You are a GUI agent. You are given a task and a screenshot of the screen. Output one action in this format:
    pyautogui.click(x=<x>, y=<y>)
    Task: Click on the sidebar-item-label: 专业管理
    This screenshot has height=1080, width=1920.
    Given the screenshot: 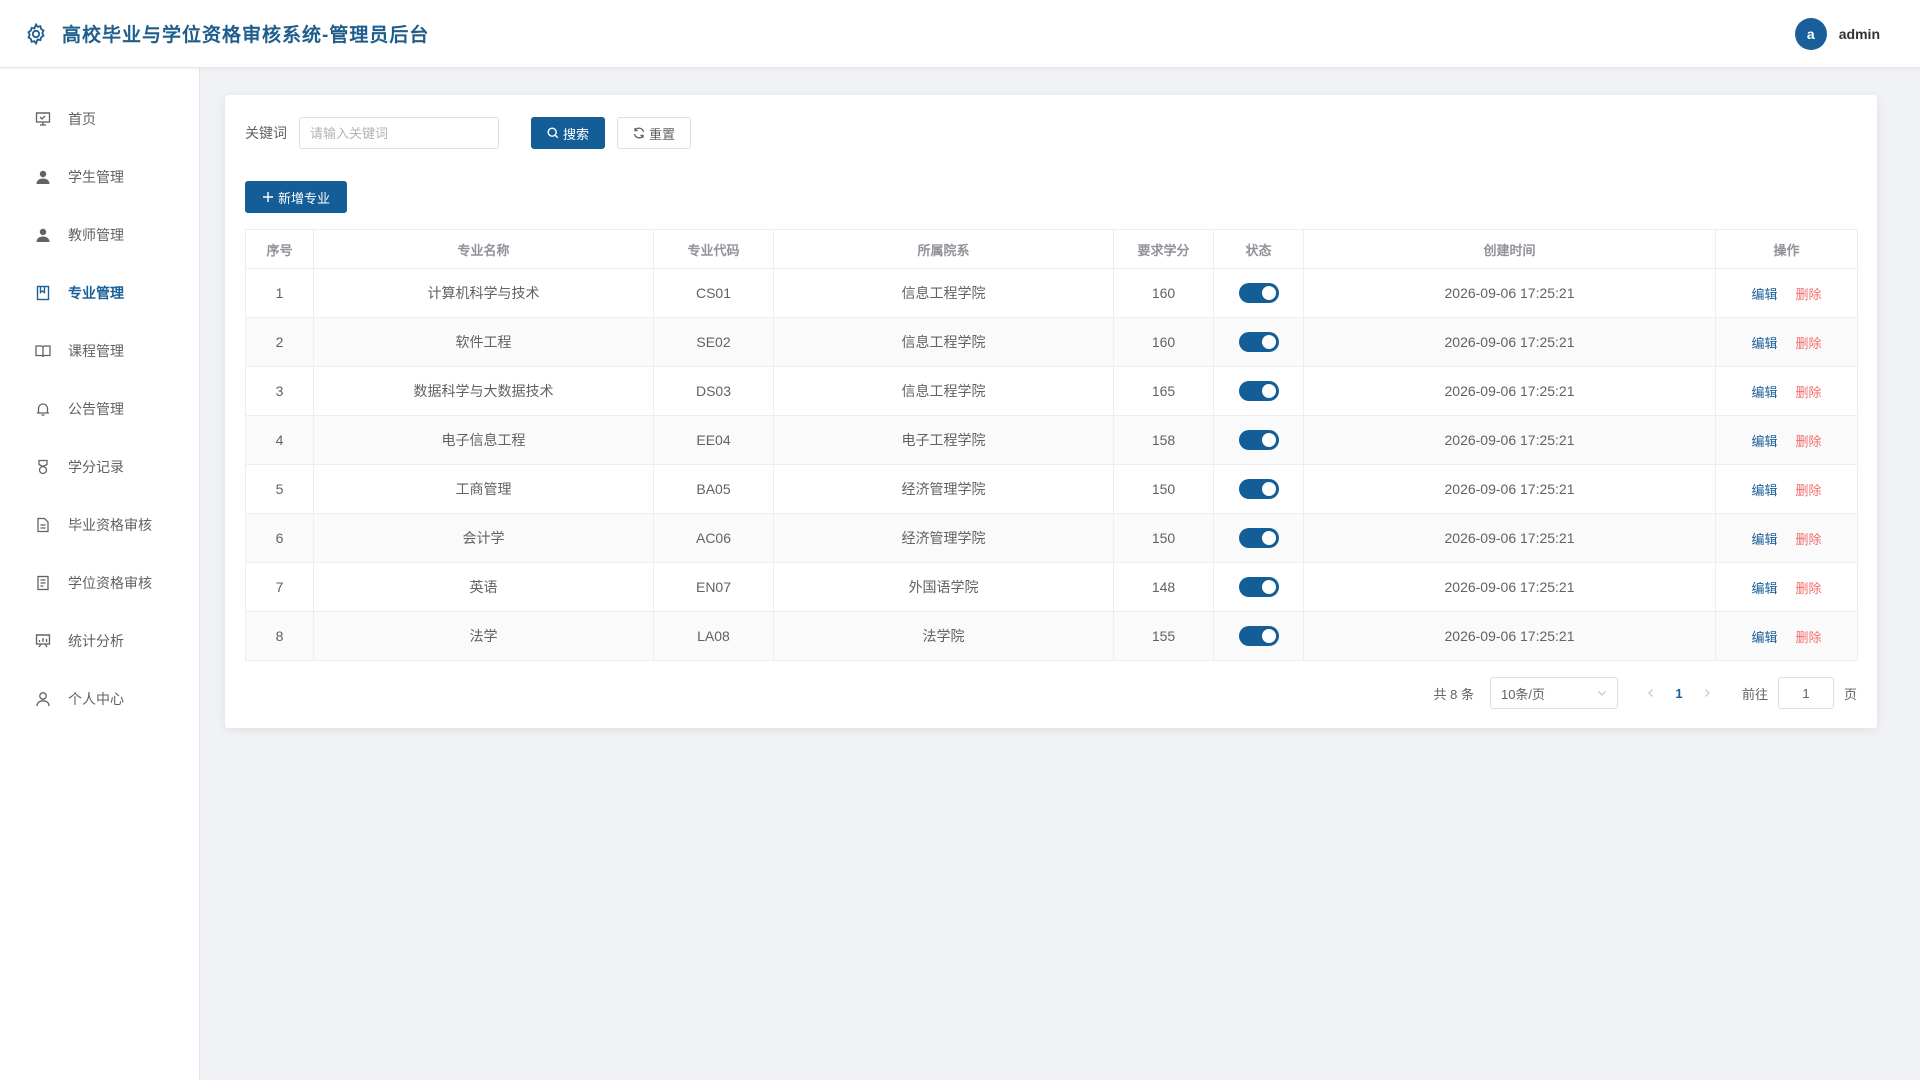 What is the action you would take?
    pyautogui.click(x=96, y=293)
    